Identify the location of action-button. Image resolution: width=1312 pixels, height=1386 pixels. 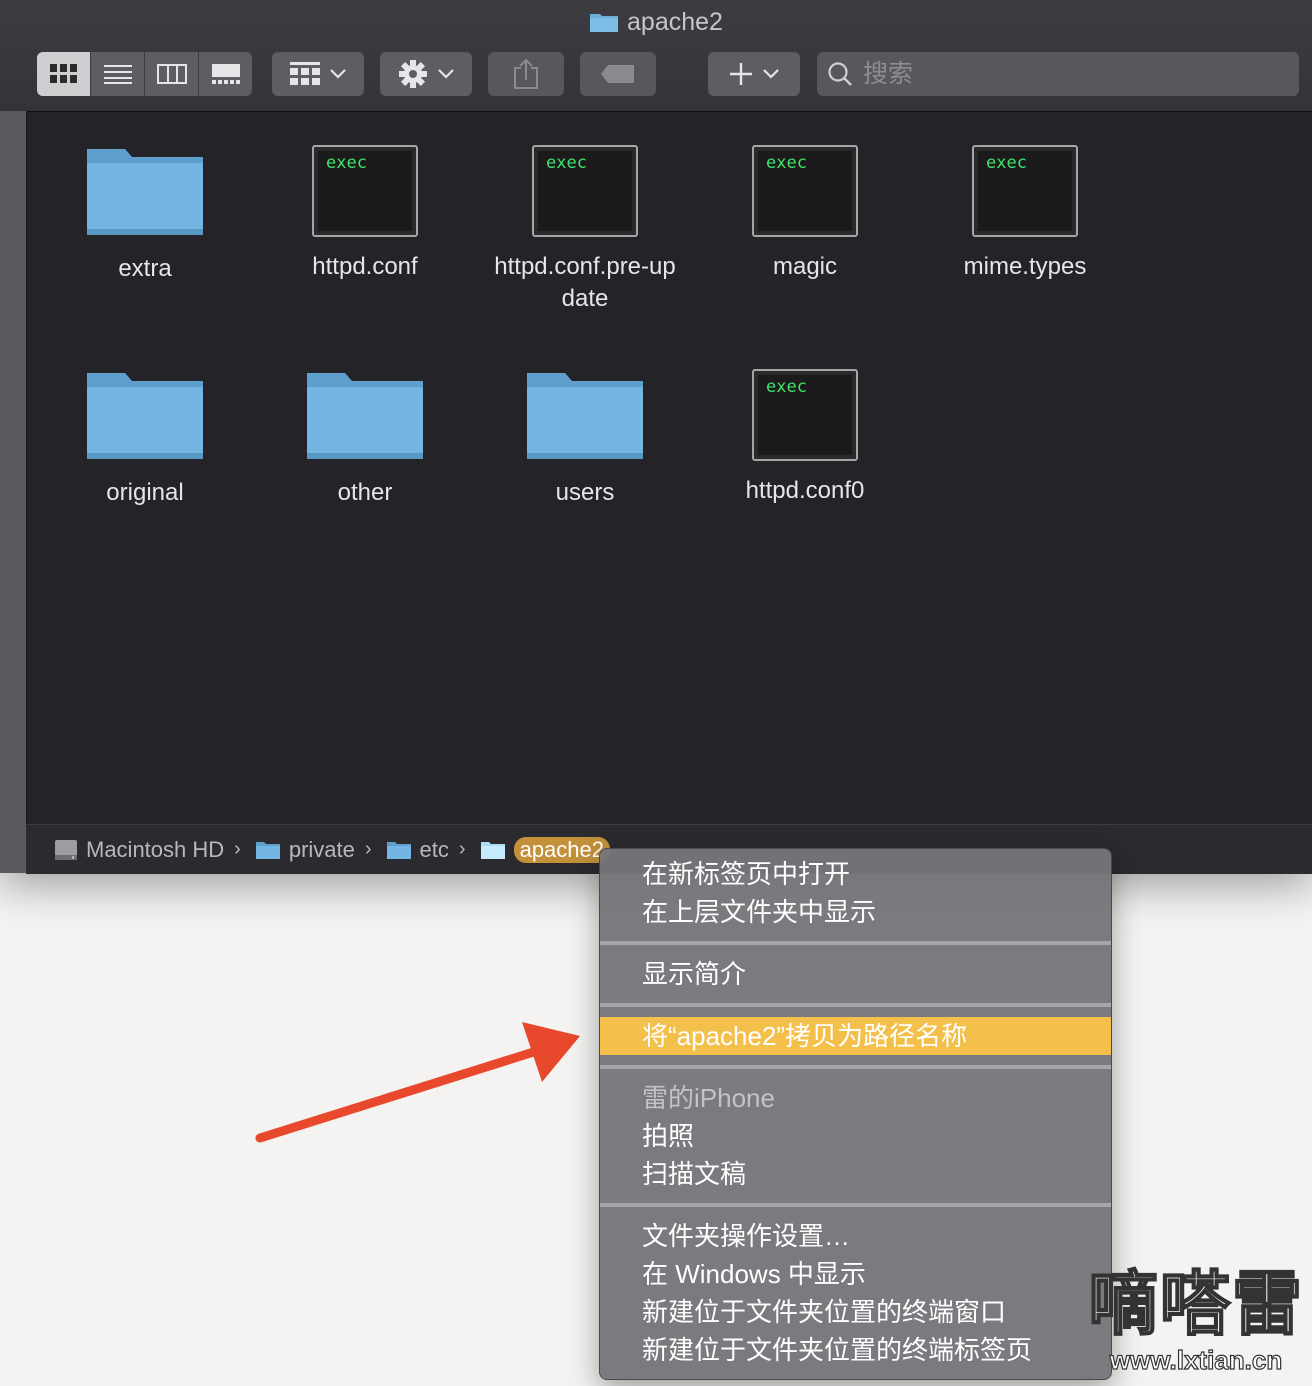
(426, 74).